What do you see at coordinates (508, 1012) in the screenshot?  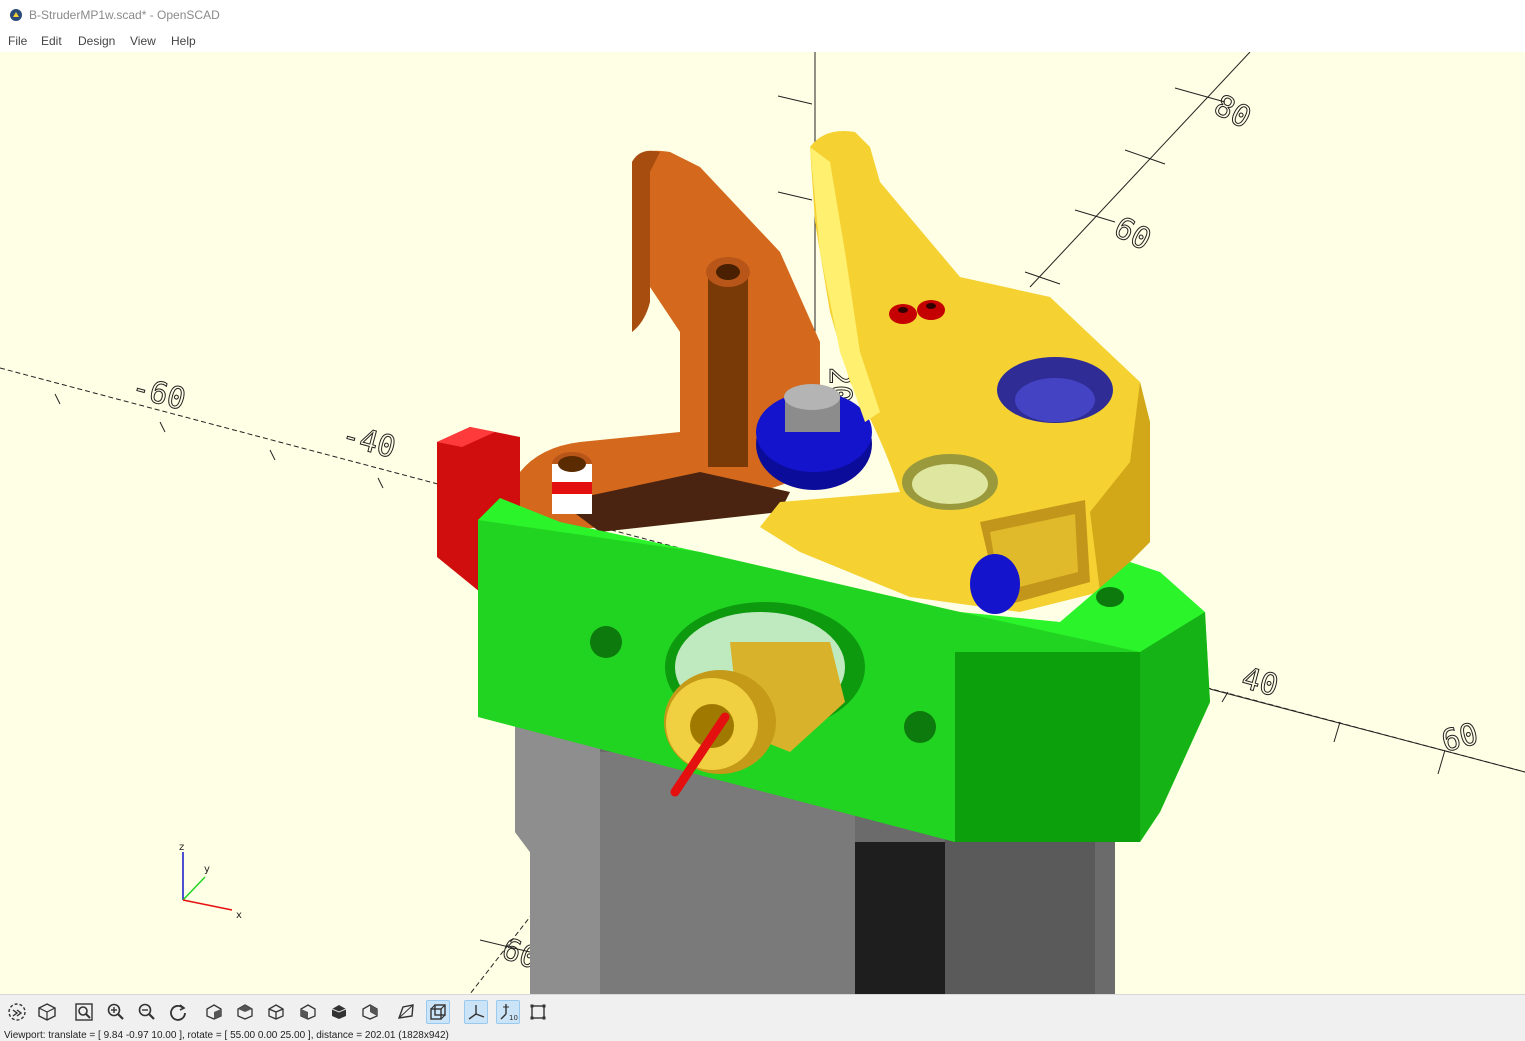 I see `show-scale-markers-icon: 10` at bounding box center [508, 1012].